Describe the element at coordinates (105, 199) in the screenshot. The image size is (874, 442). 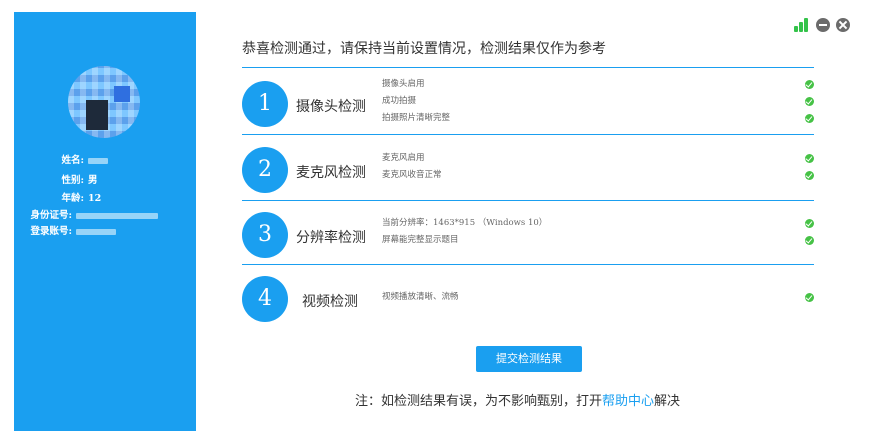
I see `profile-row-age: 年龄: 12` at that location.